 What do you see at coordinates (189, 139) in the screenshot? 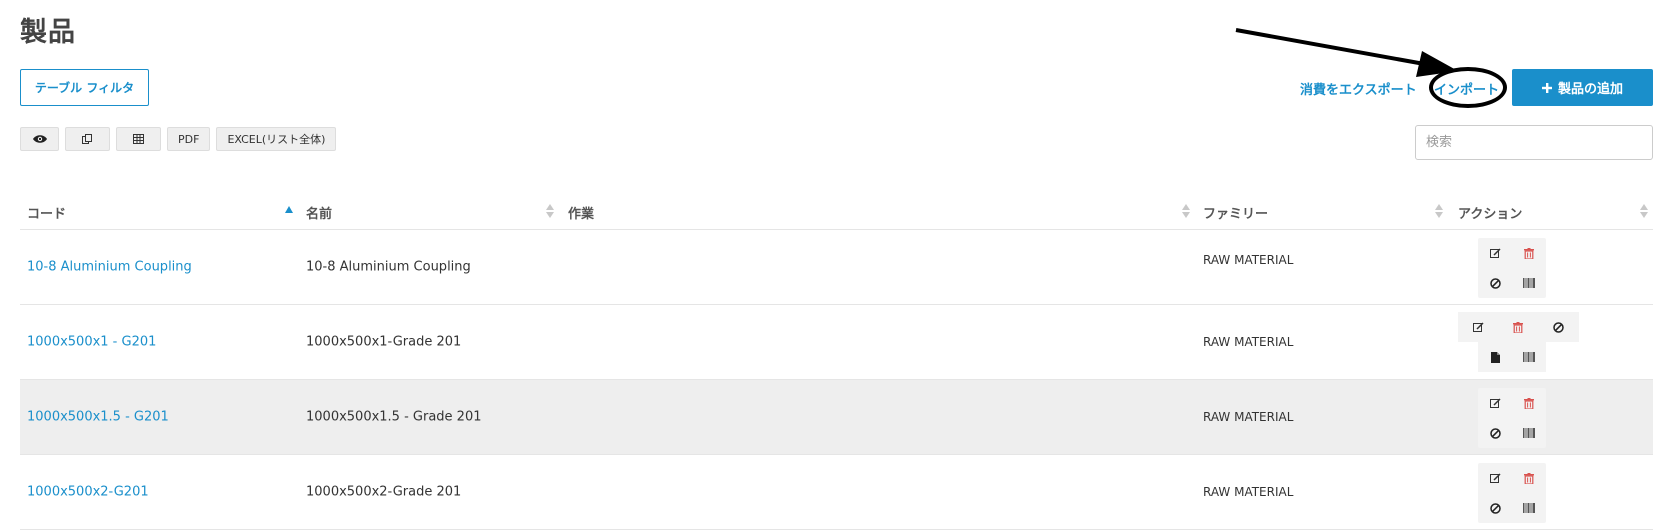
I see `pdf-button: PDF` at bounding box center [189, 139].